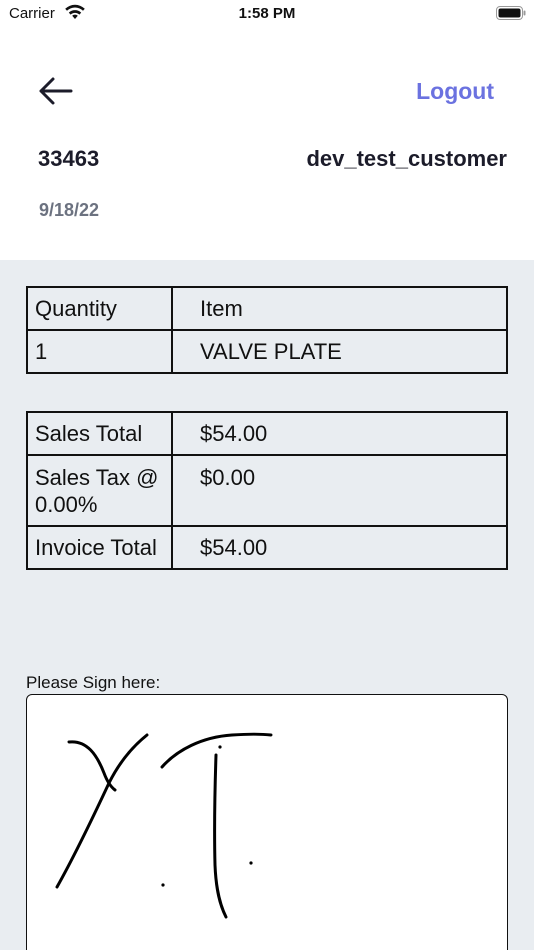 This screenshot has width=534, height=950. I want to click on status-bar: Carrier 1:58 PM, so click(267, 15).